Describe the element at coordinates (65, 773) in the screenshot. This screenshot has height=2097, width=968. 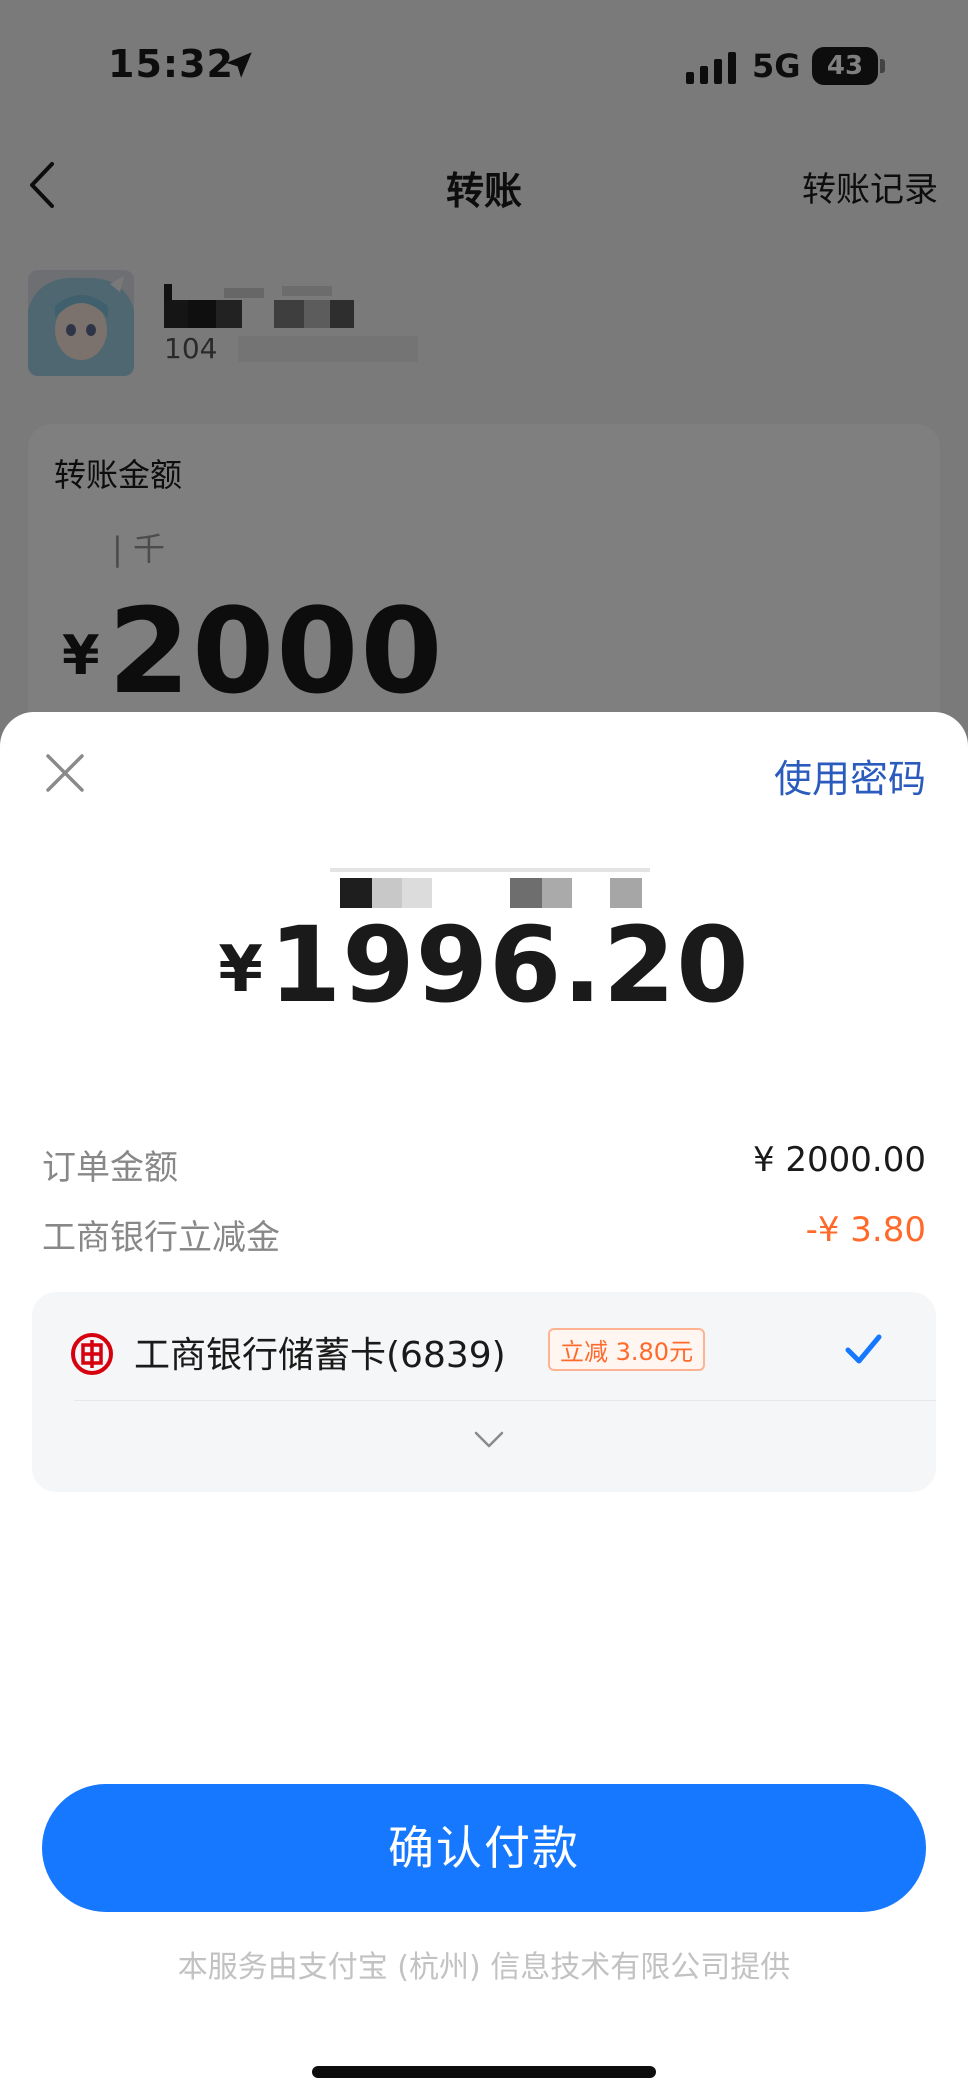
I see `close-icon` at that location.